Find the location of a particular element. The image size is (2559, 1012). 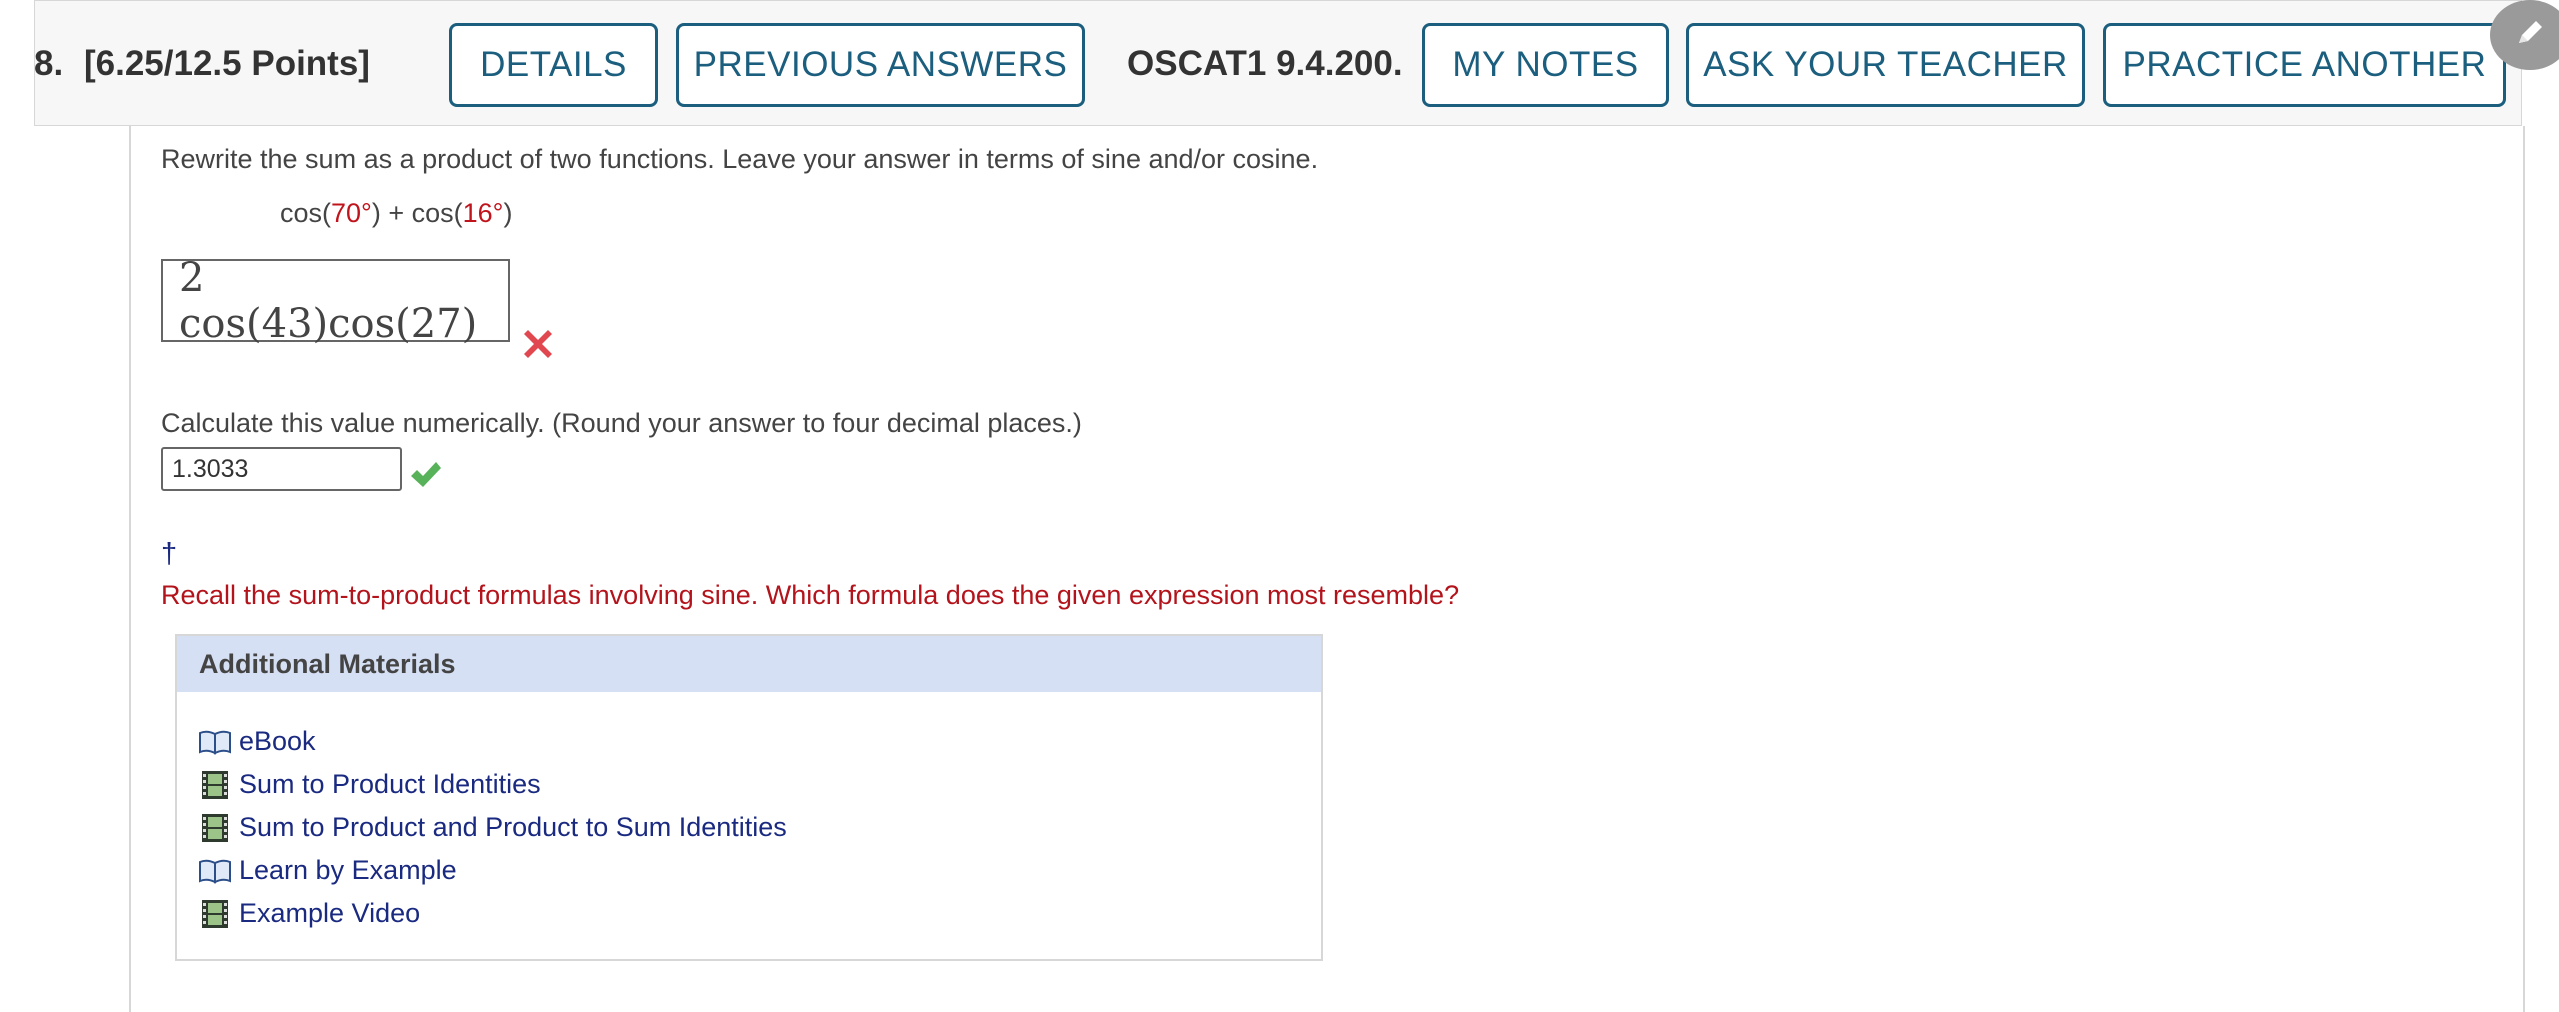

ask-your-teacher-button: ASK YOUR TEACHER is located at coordinates (1885, 65).